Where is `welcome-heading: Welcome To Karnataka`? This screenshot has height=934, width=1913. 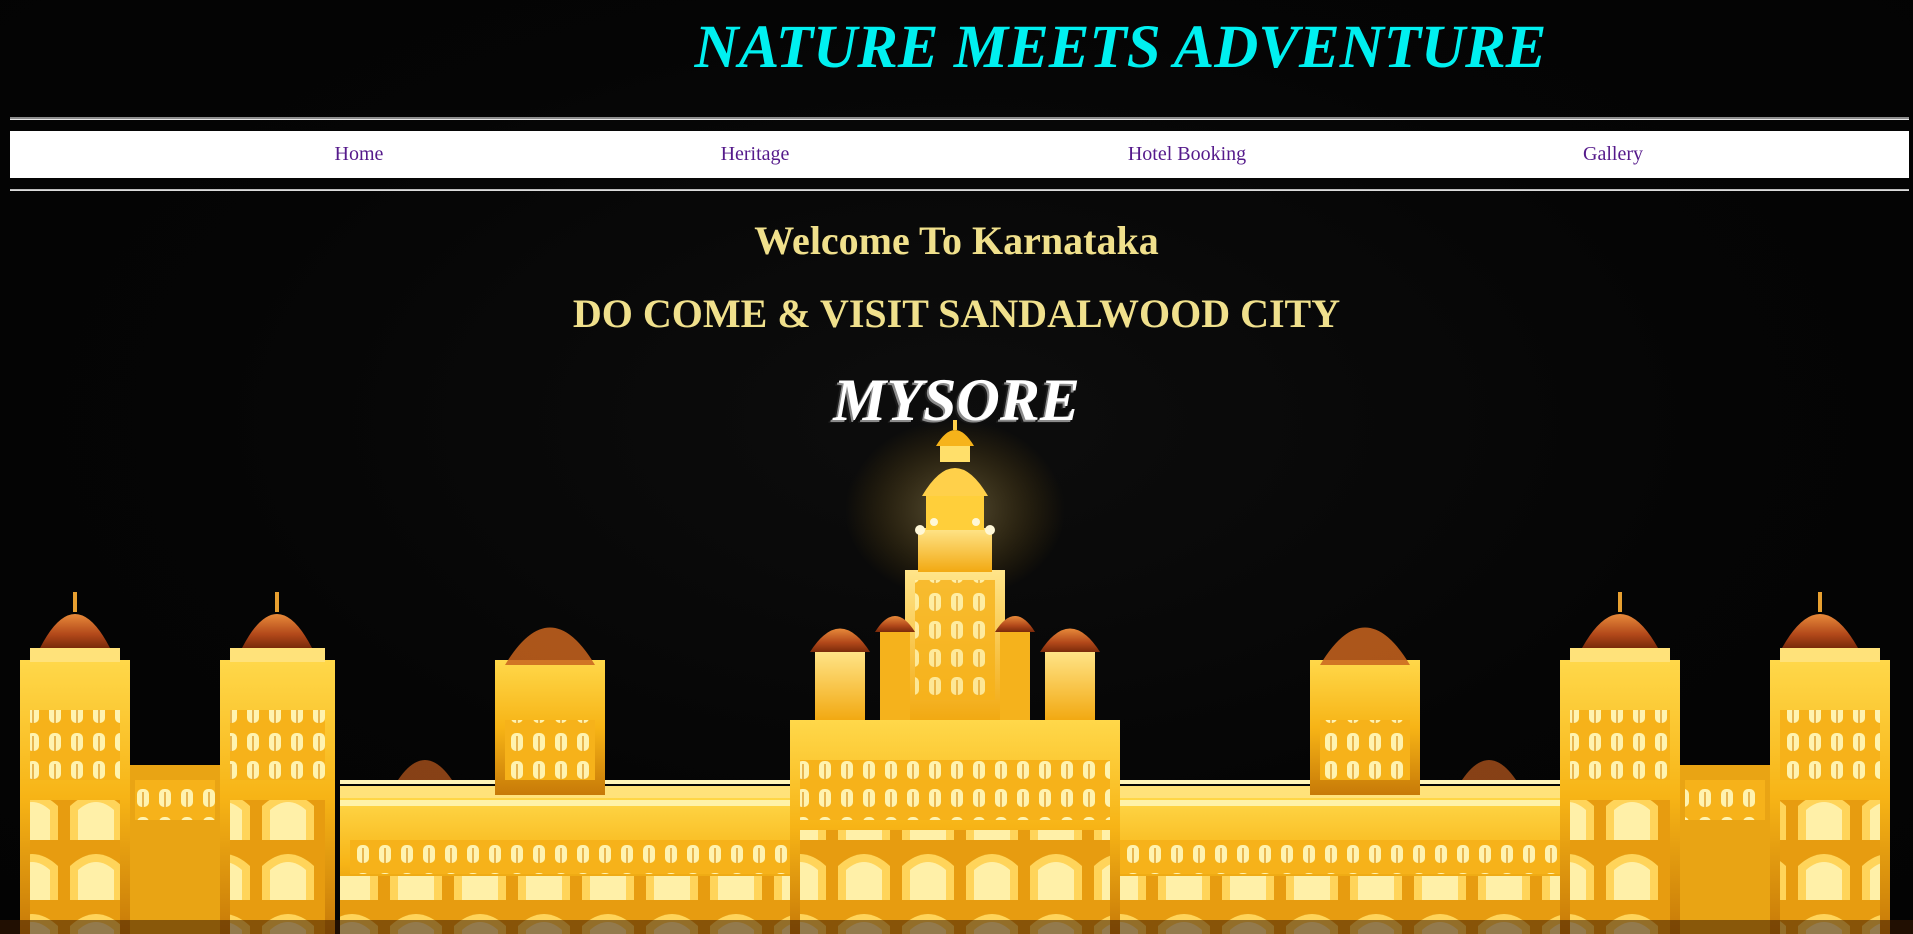 welcome-heading: Welcome To Karnataka is located at coordinates (956, 240).